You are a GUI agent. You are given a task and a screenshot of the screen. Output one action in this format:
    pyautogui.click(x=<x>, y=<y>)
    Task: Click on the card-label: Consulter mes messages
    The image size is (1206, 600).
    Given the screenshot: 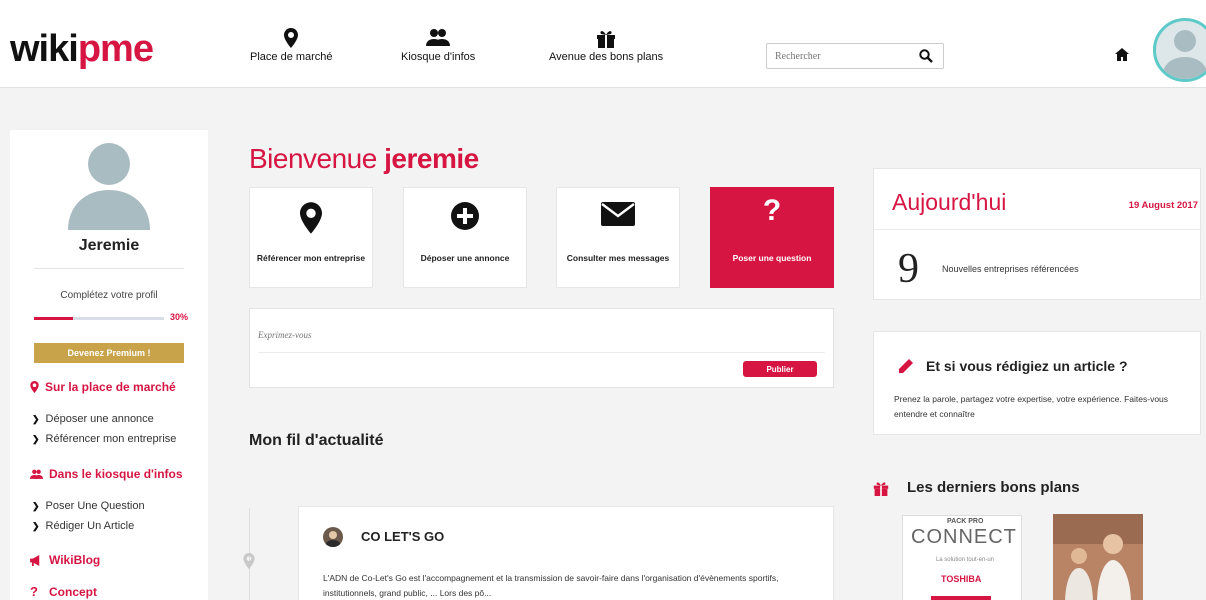 What is the action you would take?
    pyautogui.click(x=618, y=258)
    